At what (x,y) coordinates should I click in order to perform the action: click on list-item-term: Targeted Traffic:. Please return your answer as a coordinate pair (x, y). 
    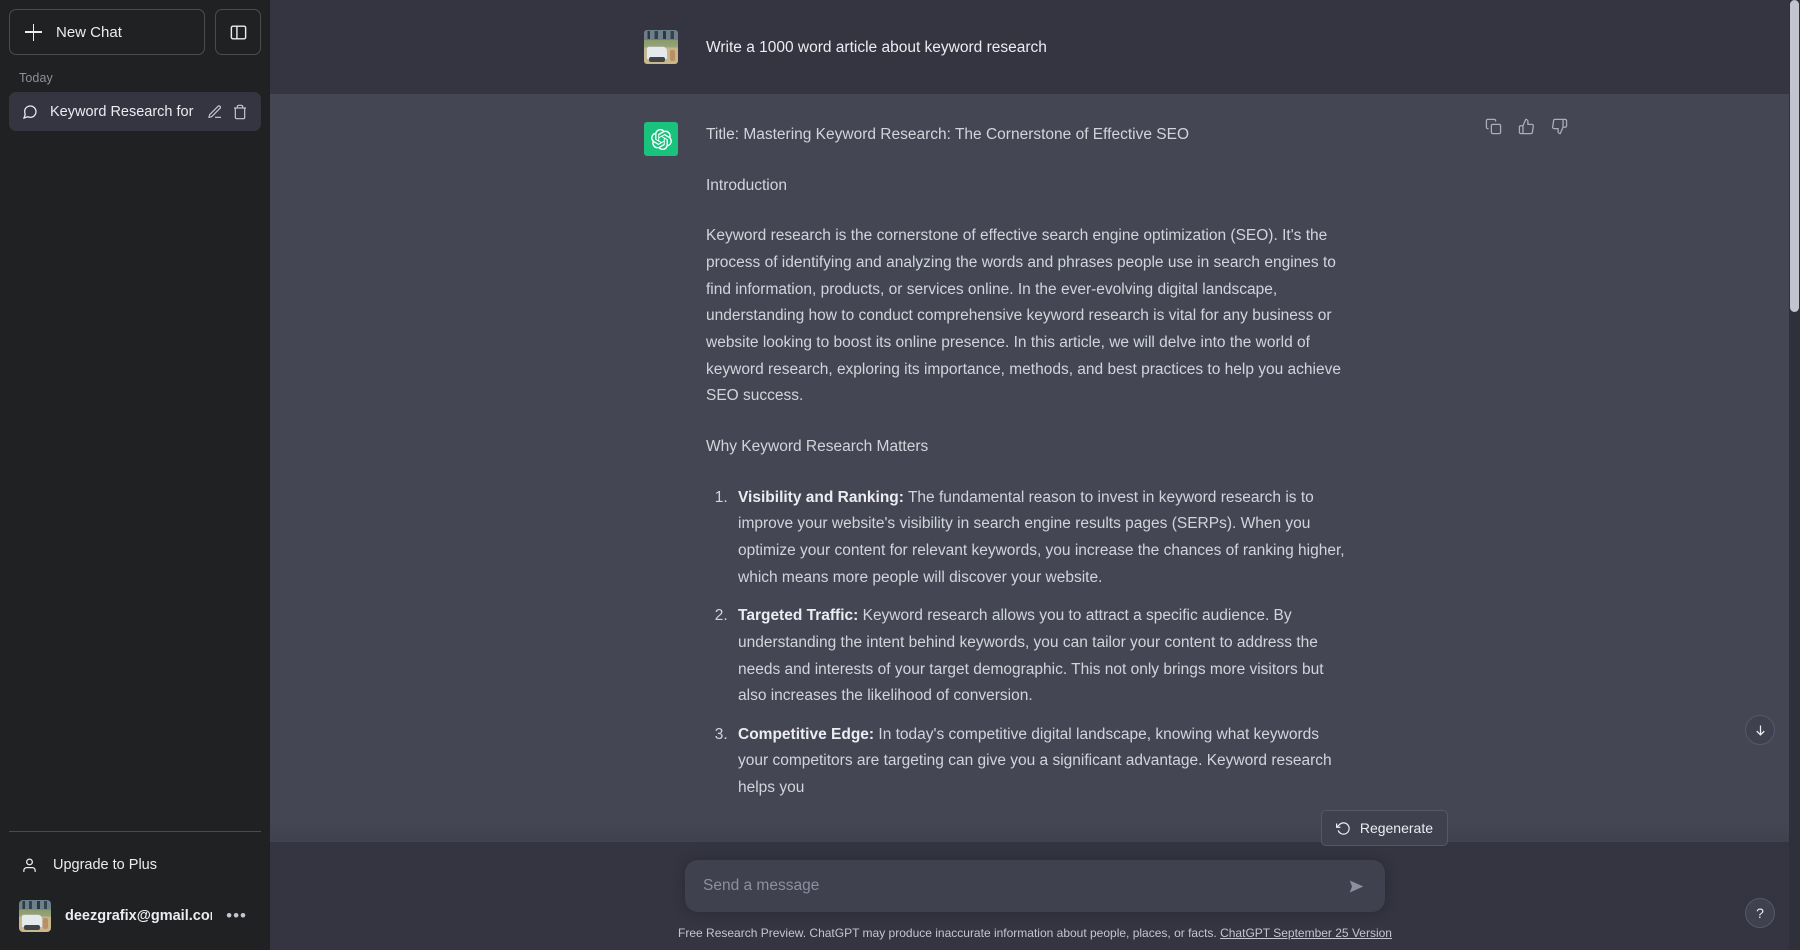
    Looking at the image, I should click on (798, 616).